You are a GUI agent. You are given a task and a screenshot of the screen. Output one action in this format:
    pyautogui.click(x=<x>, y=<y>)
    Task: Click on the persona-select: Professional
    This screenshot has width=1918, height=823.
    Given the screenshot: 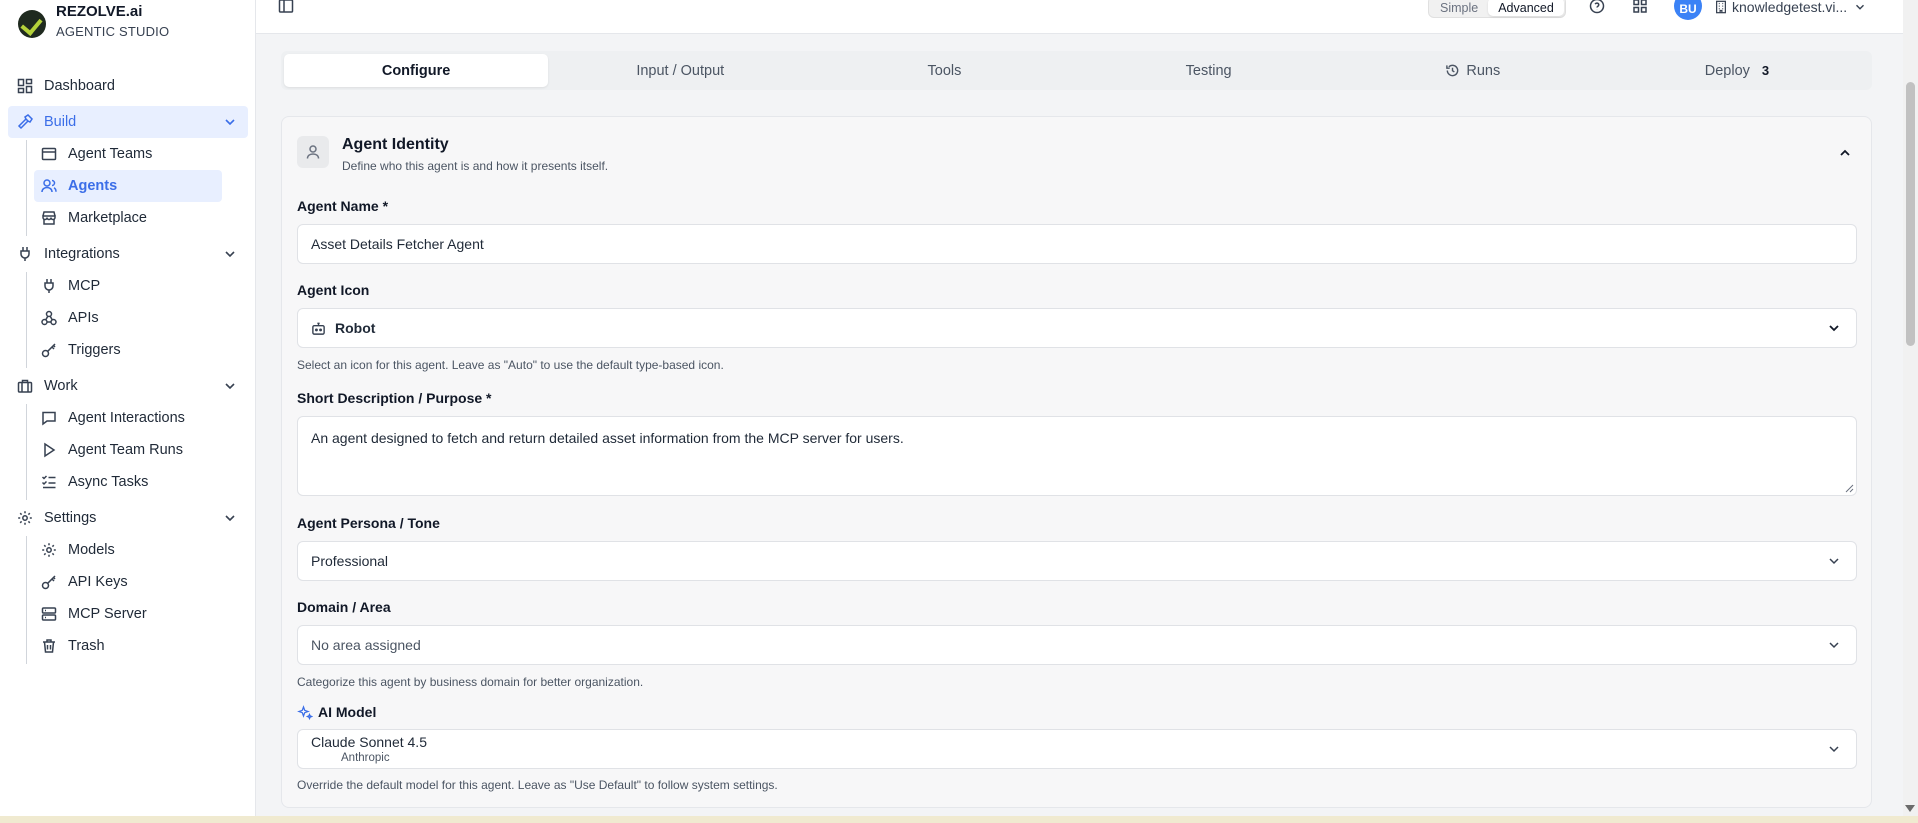 What is the action you would take?
    pyautogui.click(x=1077, y=561)
    